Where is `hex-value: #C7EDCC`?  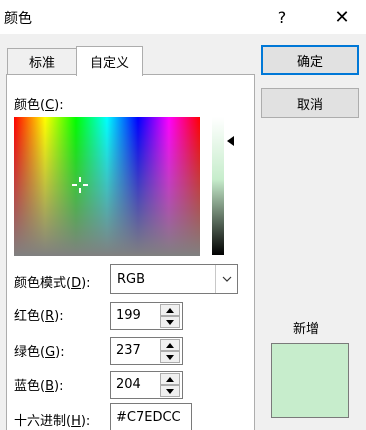
hex-value: #C7EDCC is located at coordinates (148, 417).